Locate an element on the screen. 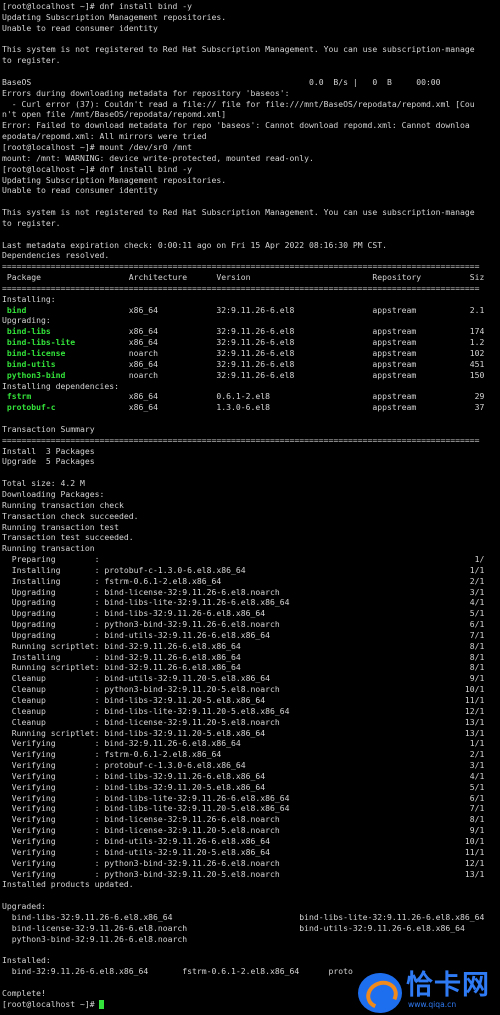 The height and width of the screenshot is (1015, 500). package-name: bind is located at coordinates (14, 309).